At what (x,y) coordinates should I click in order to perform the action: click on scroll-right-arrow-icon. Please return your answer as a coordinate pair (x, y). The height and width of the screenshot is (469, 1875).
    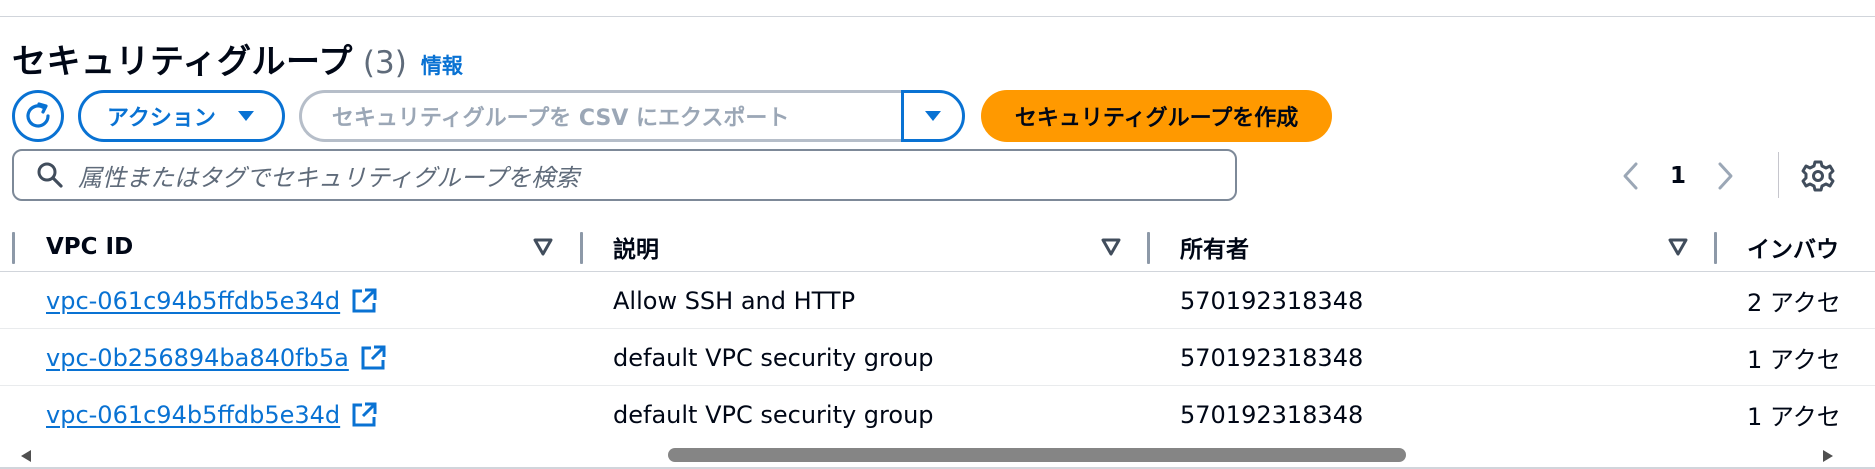
    Looking at the image, I should click on (1828, 456).